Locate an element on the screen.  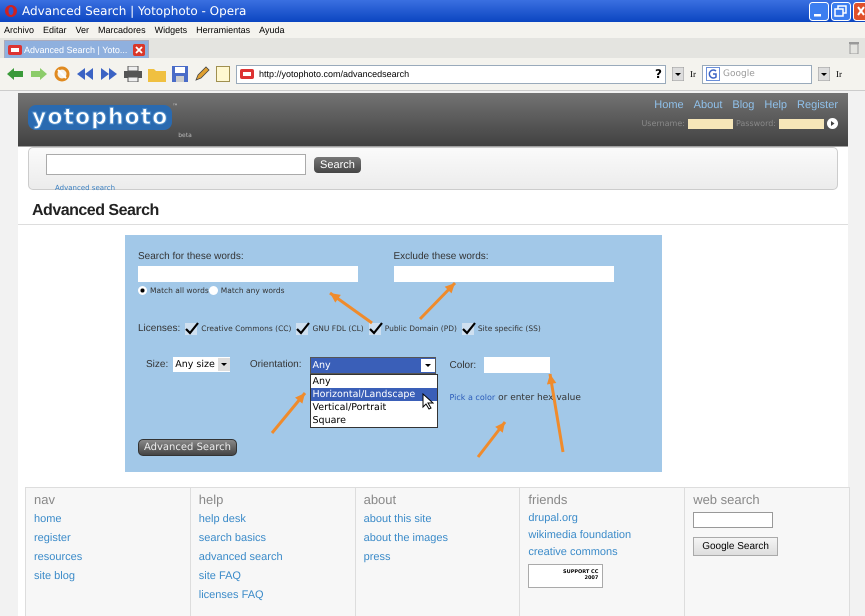
reload-icon is located at coordinates (62, 74).